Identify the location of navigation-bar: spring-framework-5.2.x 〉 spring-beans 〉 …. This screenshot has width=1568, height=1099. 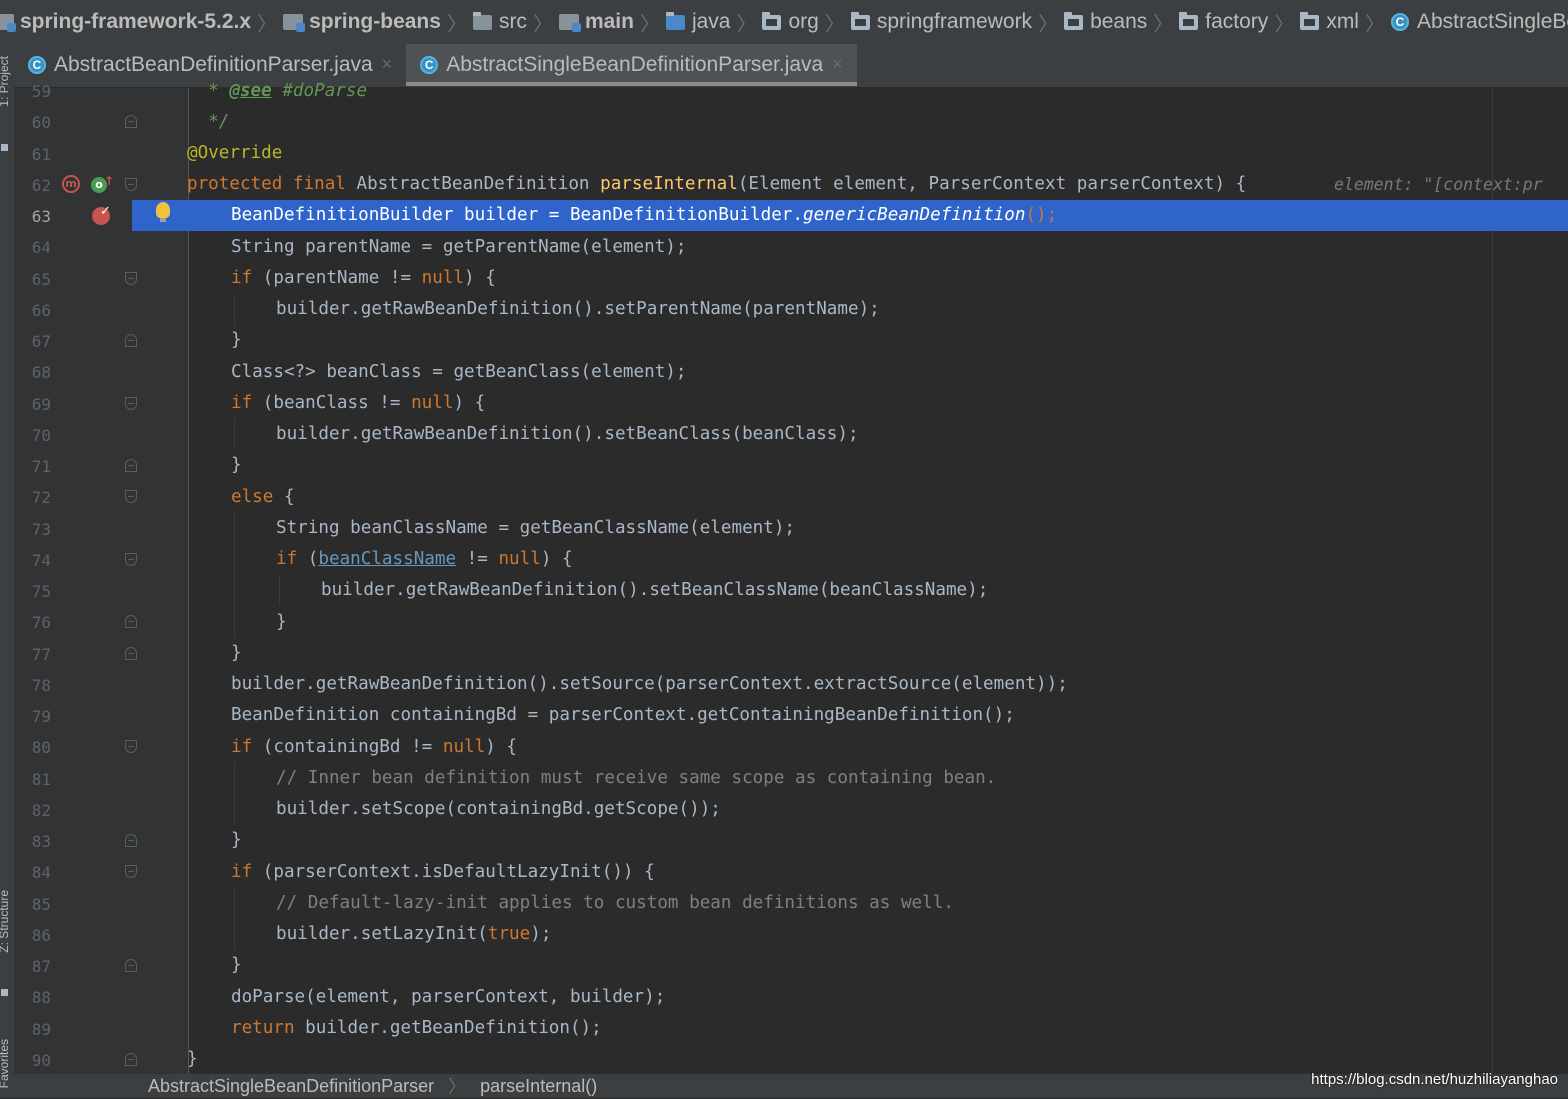
(784, 22).